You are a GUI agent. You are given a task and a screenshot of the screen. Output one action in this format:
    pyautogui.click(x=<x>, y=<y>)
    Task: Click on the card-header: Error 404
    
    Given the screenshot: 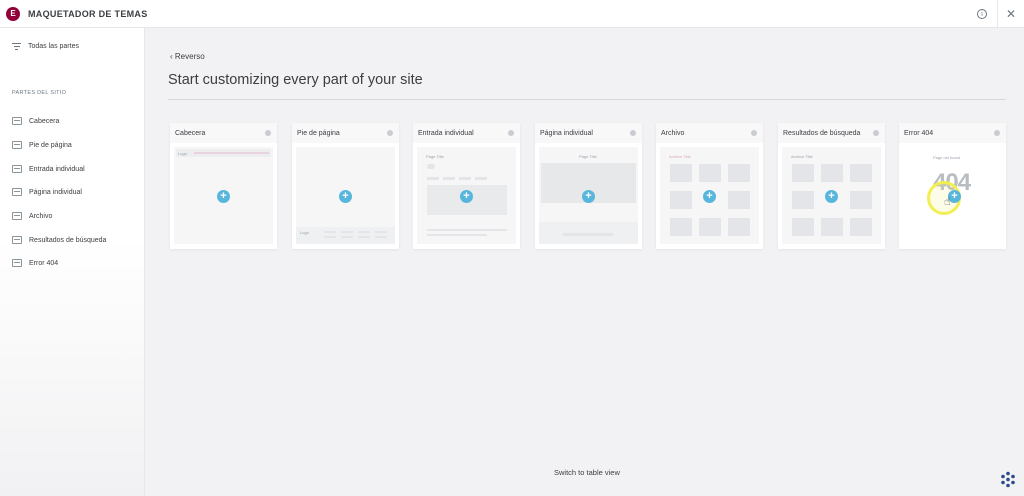 What is the action you would take?
    pyautogui.click(x=952, y=133)
    